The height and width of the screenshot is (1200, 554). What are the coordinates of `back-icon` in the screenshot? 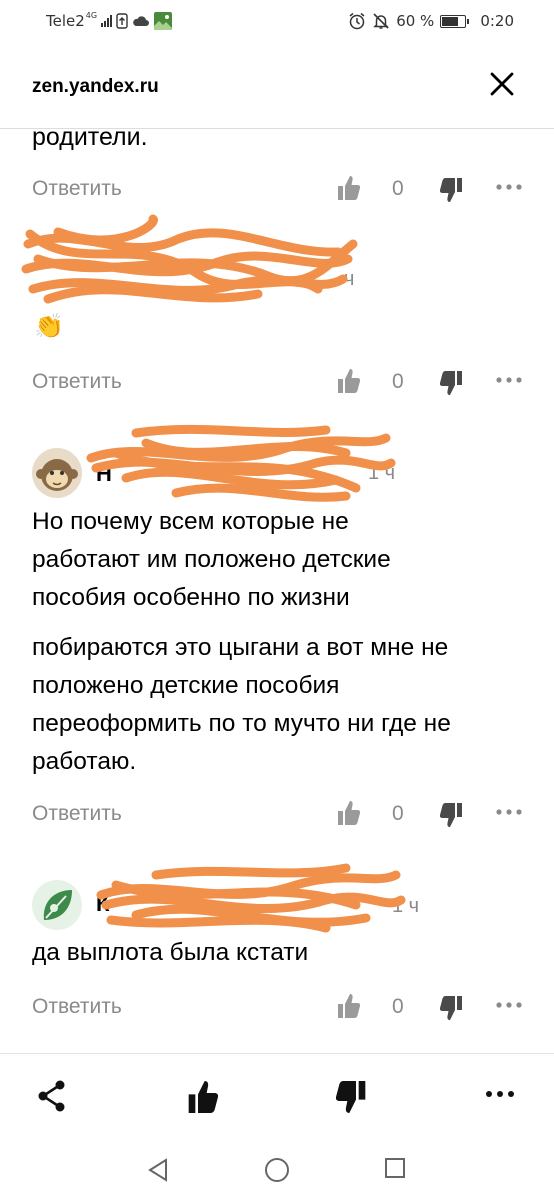 It's located at (158, 1170).